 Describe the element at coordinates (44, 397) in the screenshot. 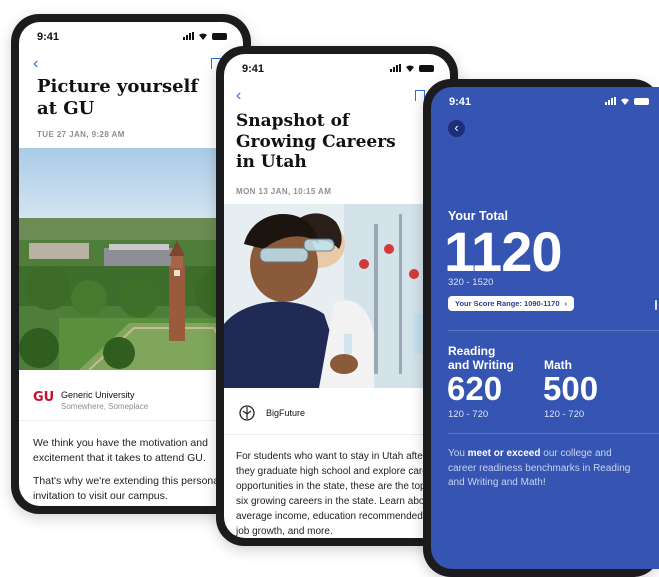

I see `gu-logo: GU` at that location.